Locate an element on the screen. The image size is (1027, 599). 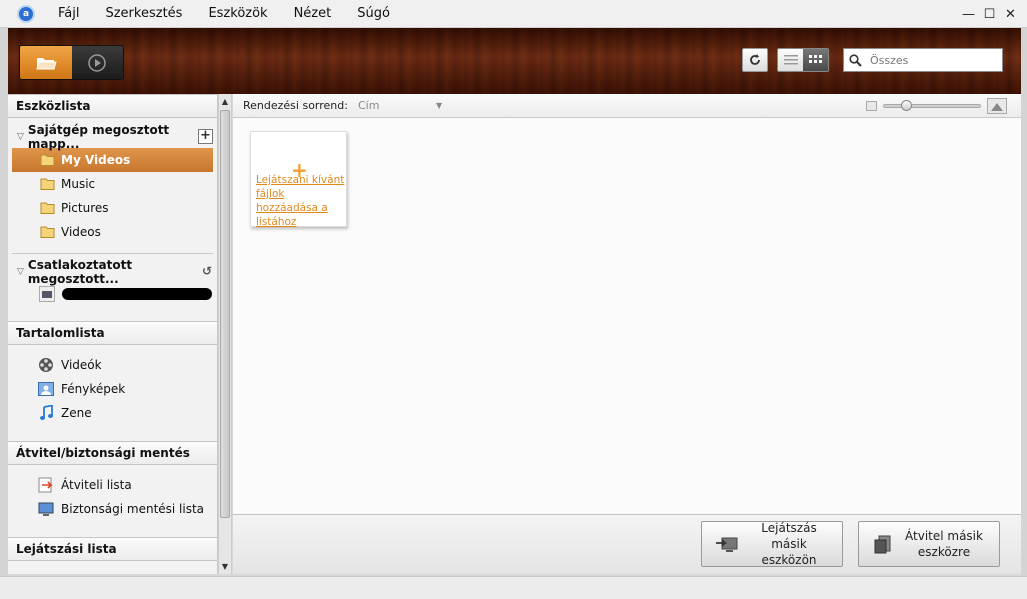
window-controls: — ☐ ✕ is located at coordinates (989, 14).